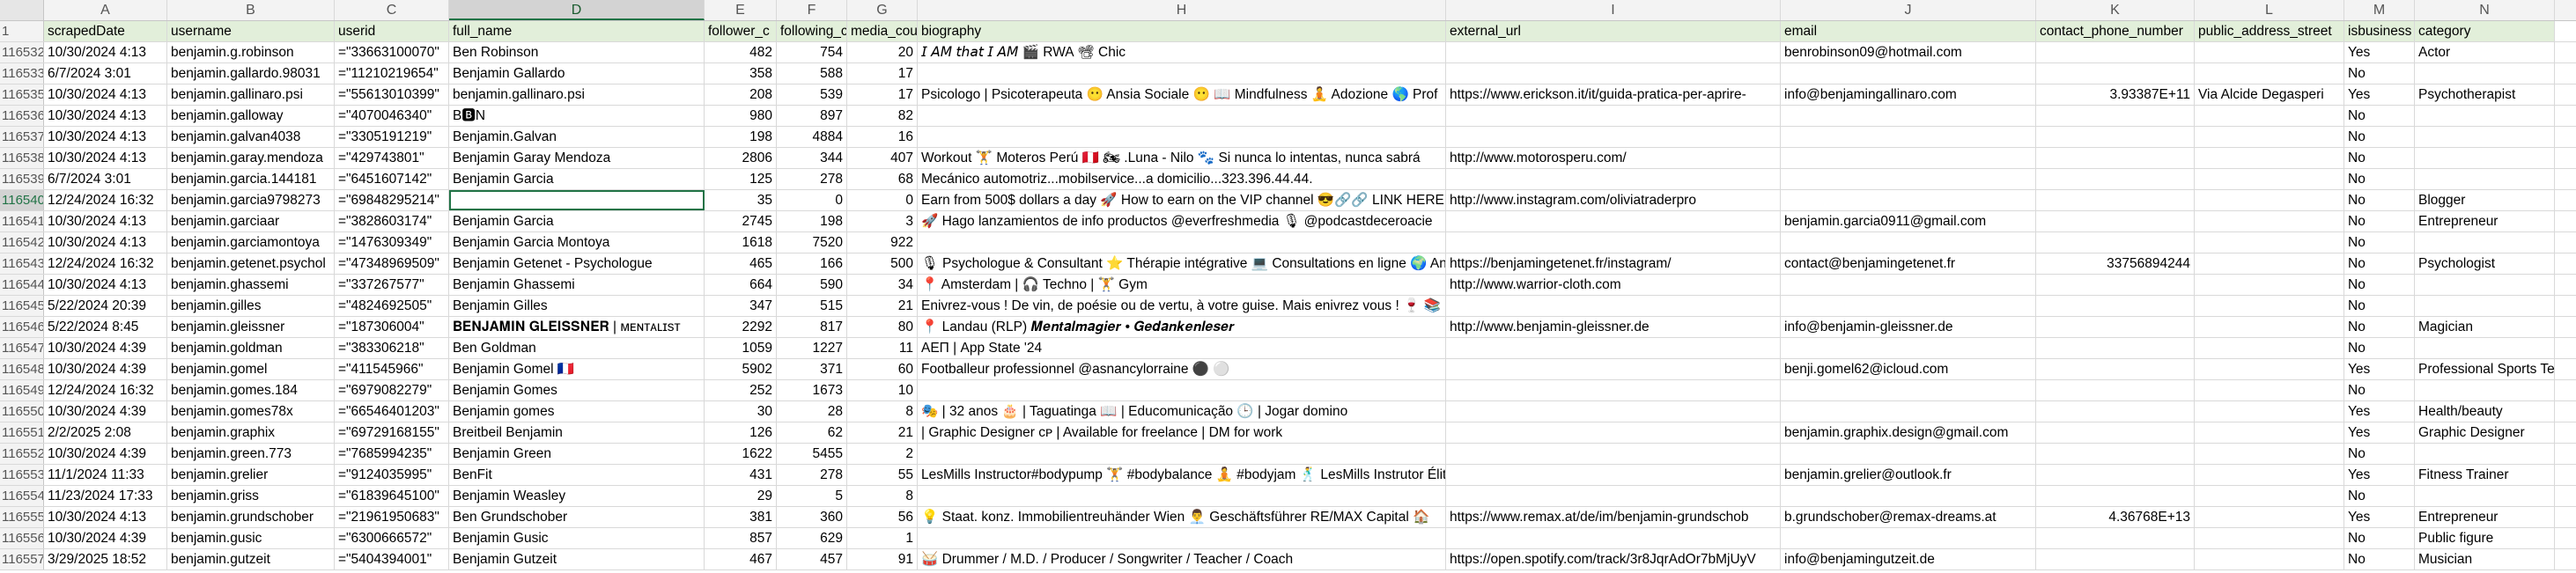  Describe the element at coordinates (392, 179) in the screenshot. I see `cell-c: ="6451607142"` at that location.